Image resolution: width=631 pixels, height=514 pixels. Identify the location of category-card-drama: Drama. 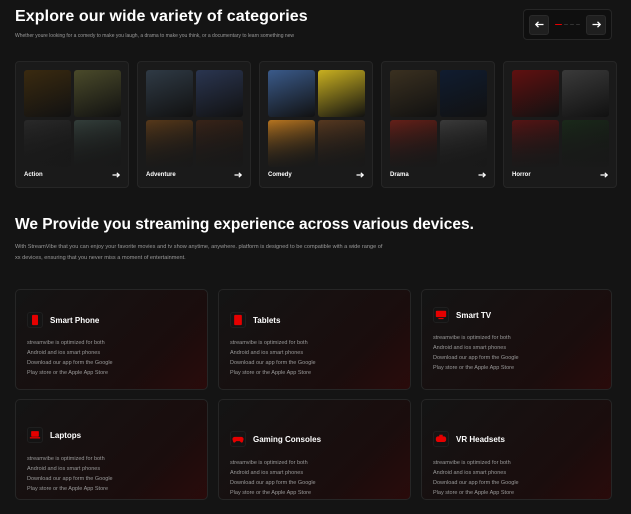
(438, 124).